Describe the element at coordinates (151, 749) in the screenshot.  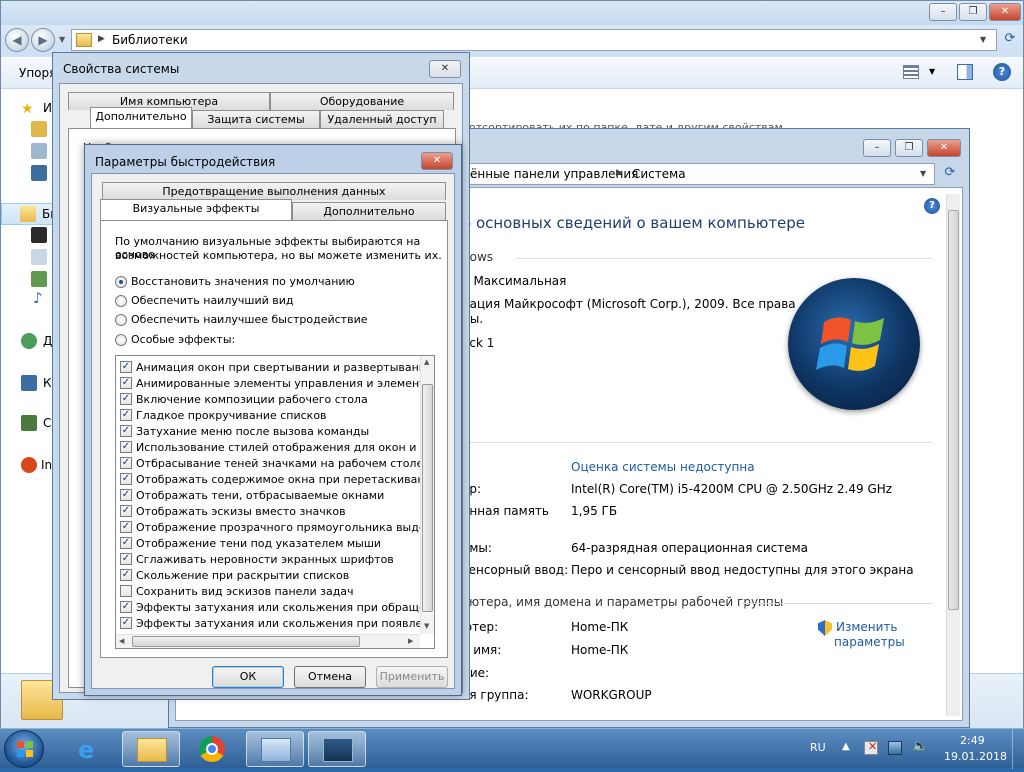
I see `taskbar-explorer` at that location.